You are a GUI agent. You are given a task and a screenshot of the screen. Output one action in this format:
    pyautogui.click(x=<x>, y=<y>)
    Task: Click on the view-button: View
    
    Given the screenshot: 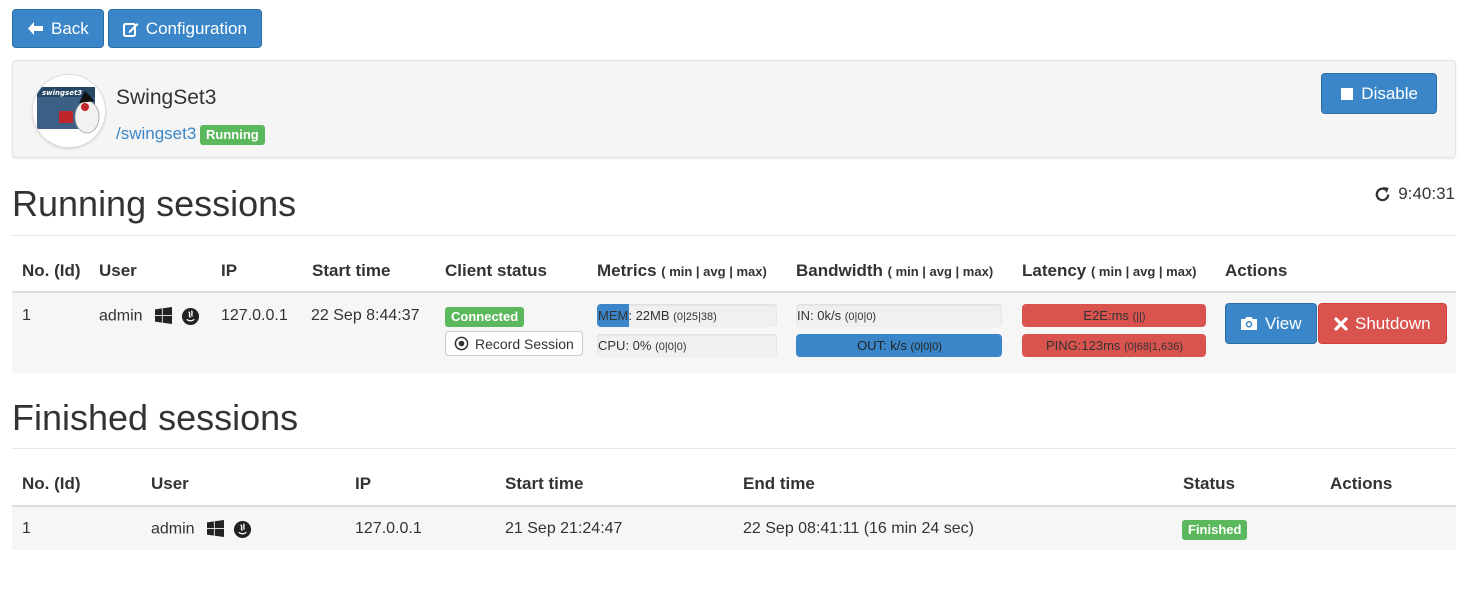 What is the action you would take?
    pyautogui.click(x=1271, y=323)
    